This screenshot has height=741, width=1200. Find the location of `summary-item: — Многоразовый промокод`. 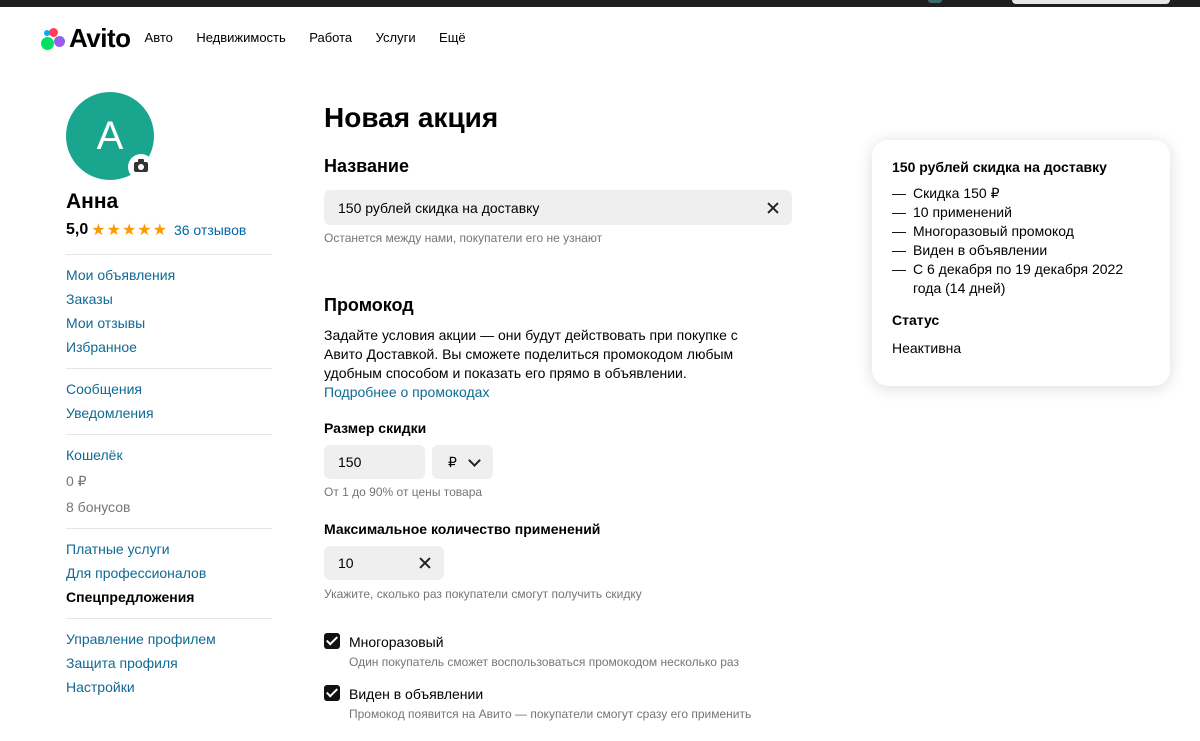

summary-item: — Многоразовый промокод is located at coordinates (983, 231).